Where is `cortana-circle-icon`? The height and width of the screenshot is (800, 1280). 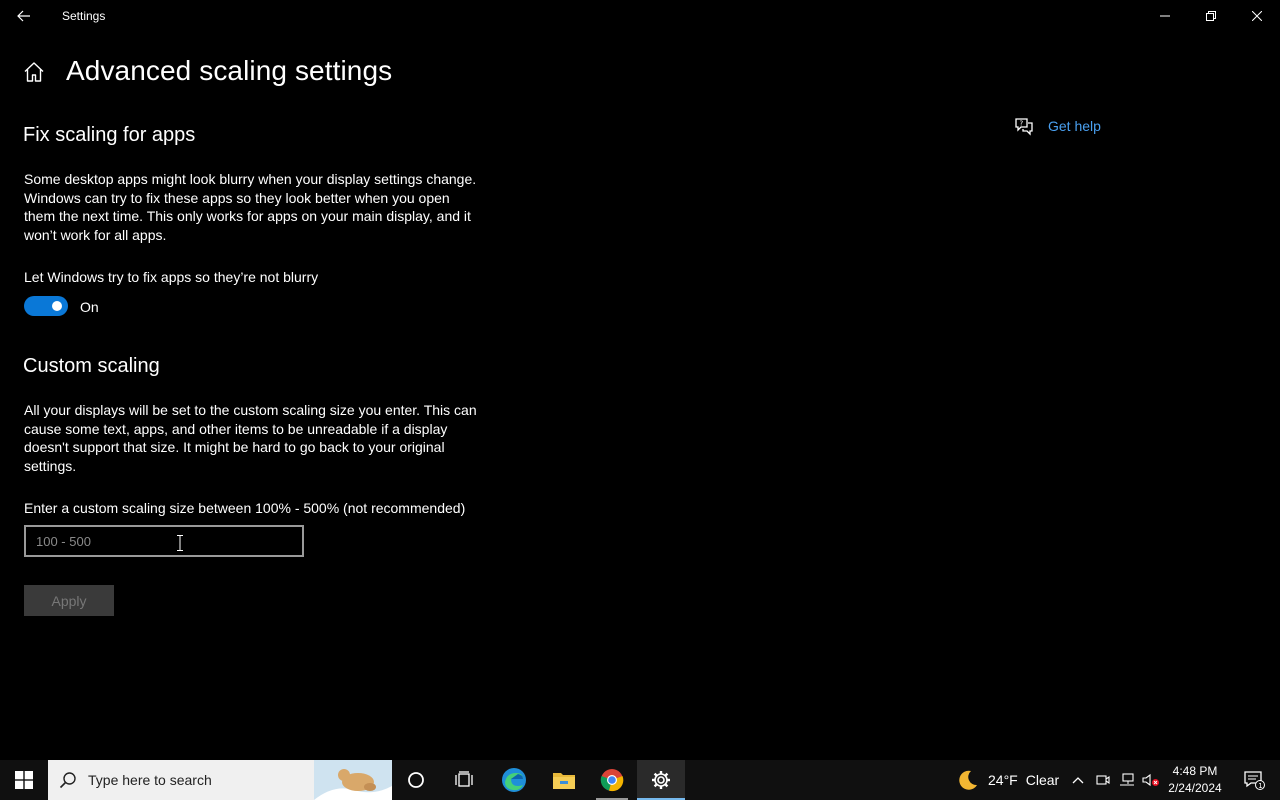 cortana-circle-icon is located at coordinates (416, 780).